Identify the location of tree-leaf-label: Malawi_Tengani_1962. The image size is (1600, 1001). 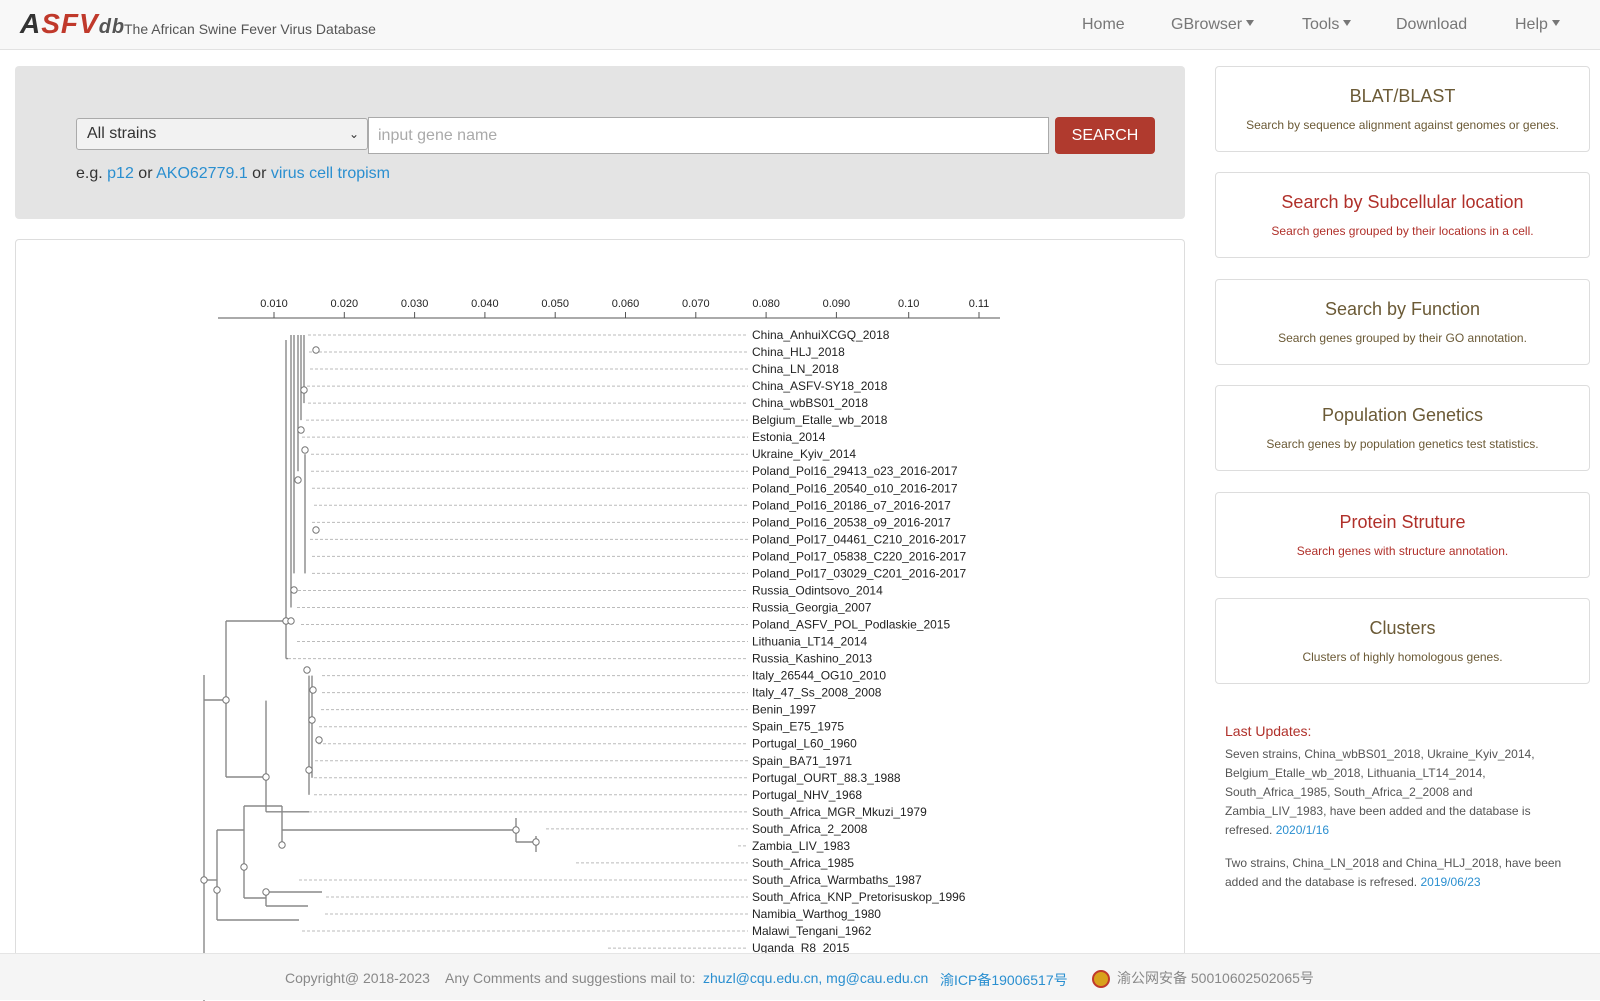
(812, 931).